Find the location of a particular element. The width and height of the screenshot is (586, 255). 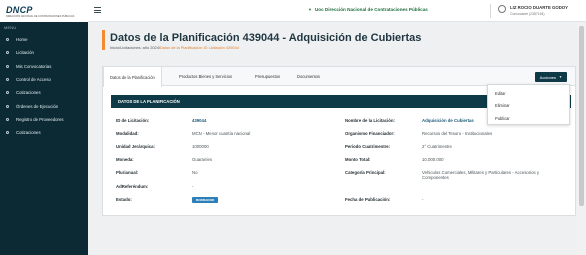

field-label: Plurianual: is located at coordinates (127, 172).